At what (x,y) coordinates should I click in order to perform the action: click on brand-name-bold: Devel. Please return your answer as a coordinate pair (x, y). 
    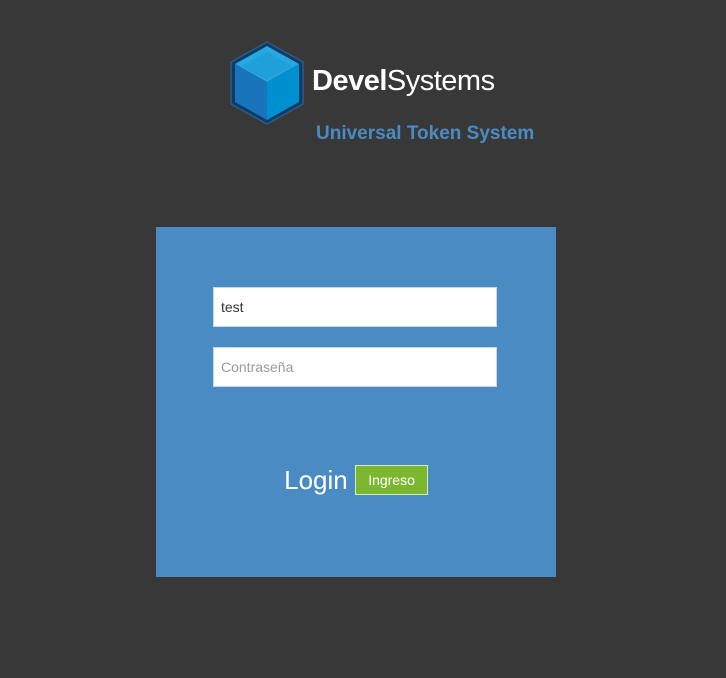
    Looking at the image, I should click on (349, 81).